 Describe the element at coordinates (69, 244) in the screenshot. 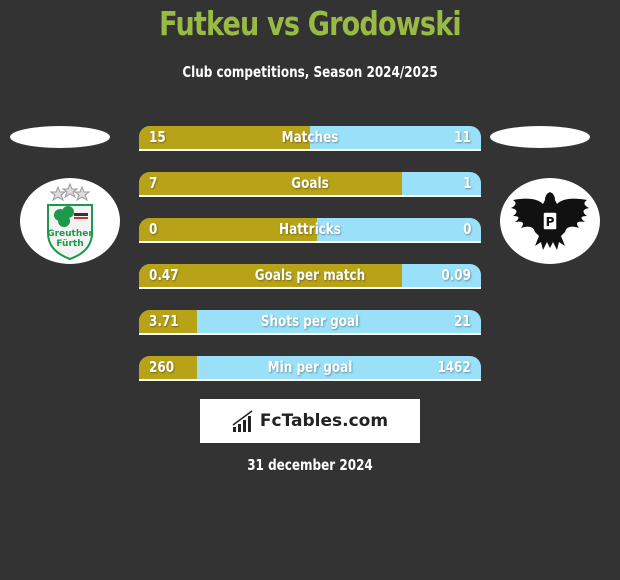

I see `svg-text: Fürth` at that location.